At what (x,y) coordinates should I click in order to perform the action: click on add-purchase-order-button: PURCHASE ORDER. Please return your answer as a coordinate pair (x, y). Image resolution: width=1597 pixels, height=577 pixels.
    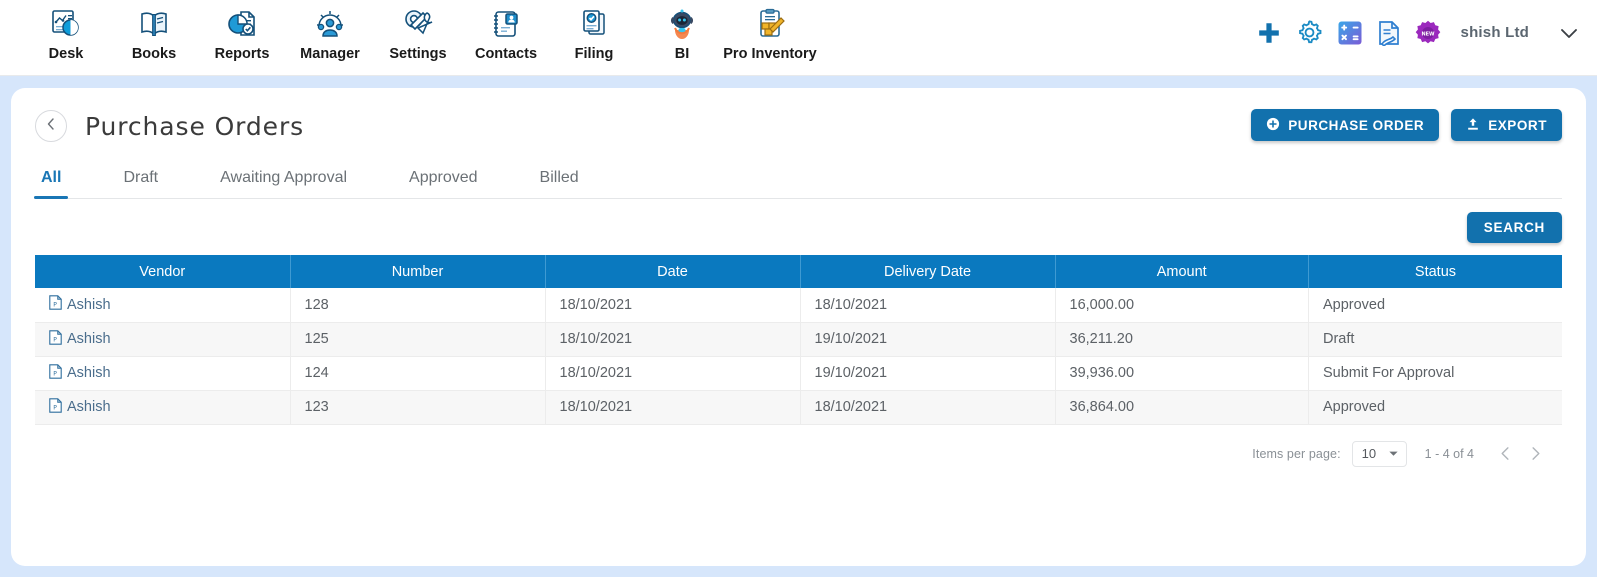
    Looking at the image, I should click on (1345, 125).